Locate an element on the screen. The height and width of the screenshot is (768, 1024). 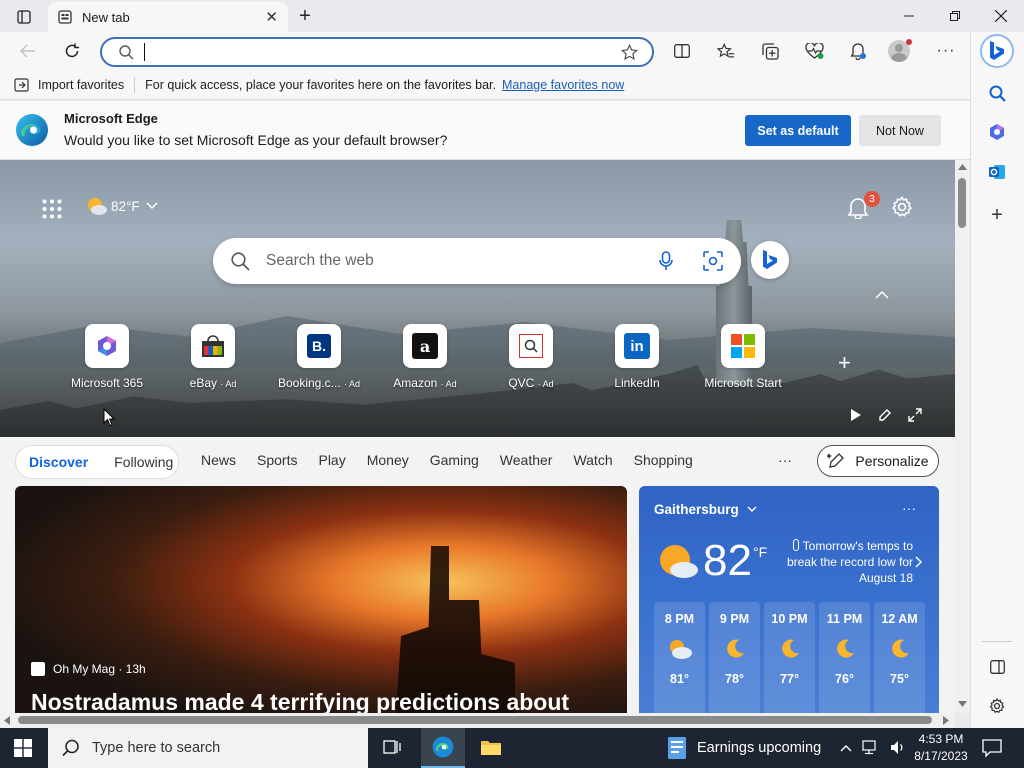
close-window-button is located at coordinates (1001, 16).